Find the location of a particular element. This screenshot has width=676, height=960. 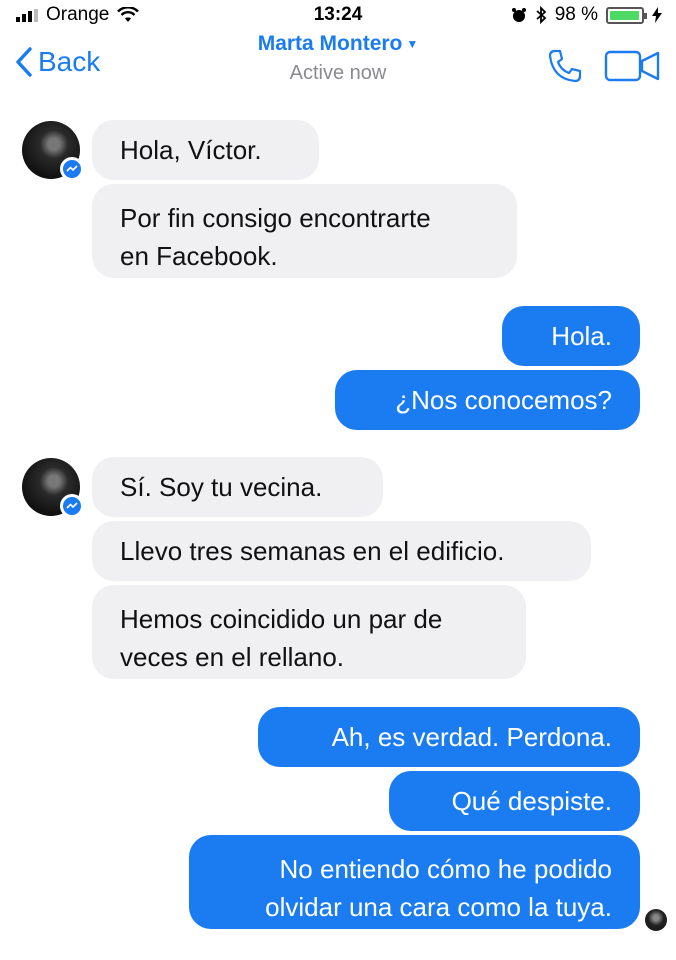

message-text: Hemos coincidido un par de is located at coordinates (281, 619).